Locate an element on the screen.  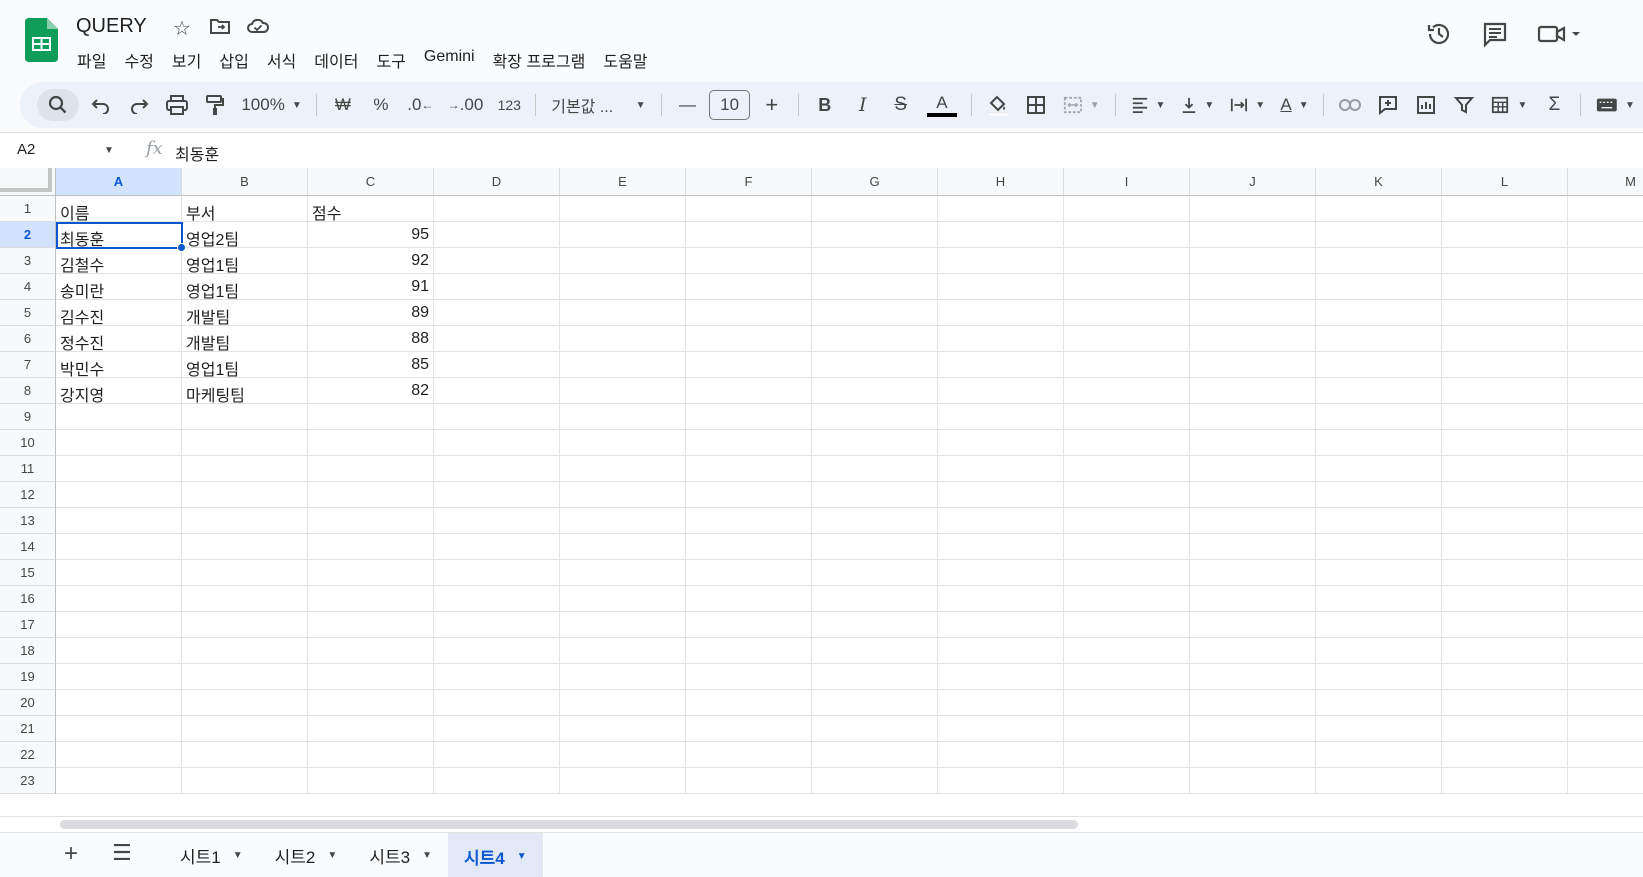
cell-k2 is located at coordinates (1379, 235).